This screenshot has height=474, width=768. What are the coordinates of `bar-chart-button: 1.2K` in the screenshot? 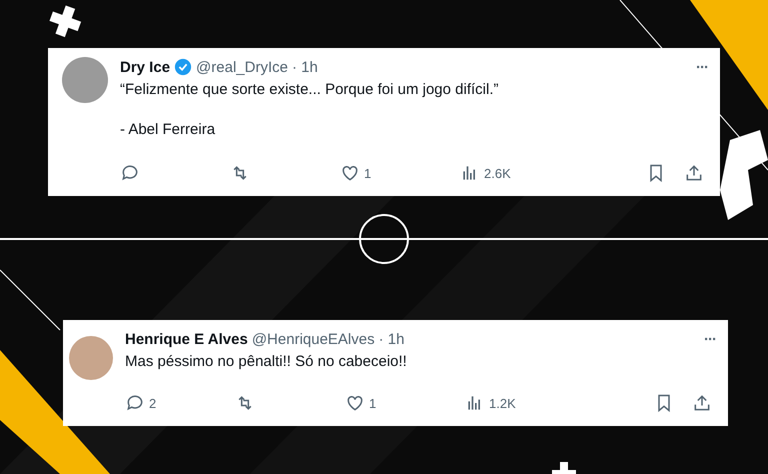 It's located at (525, 403).